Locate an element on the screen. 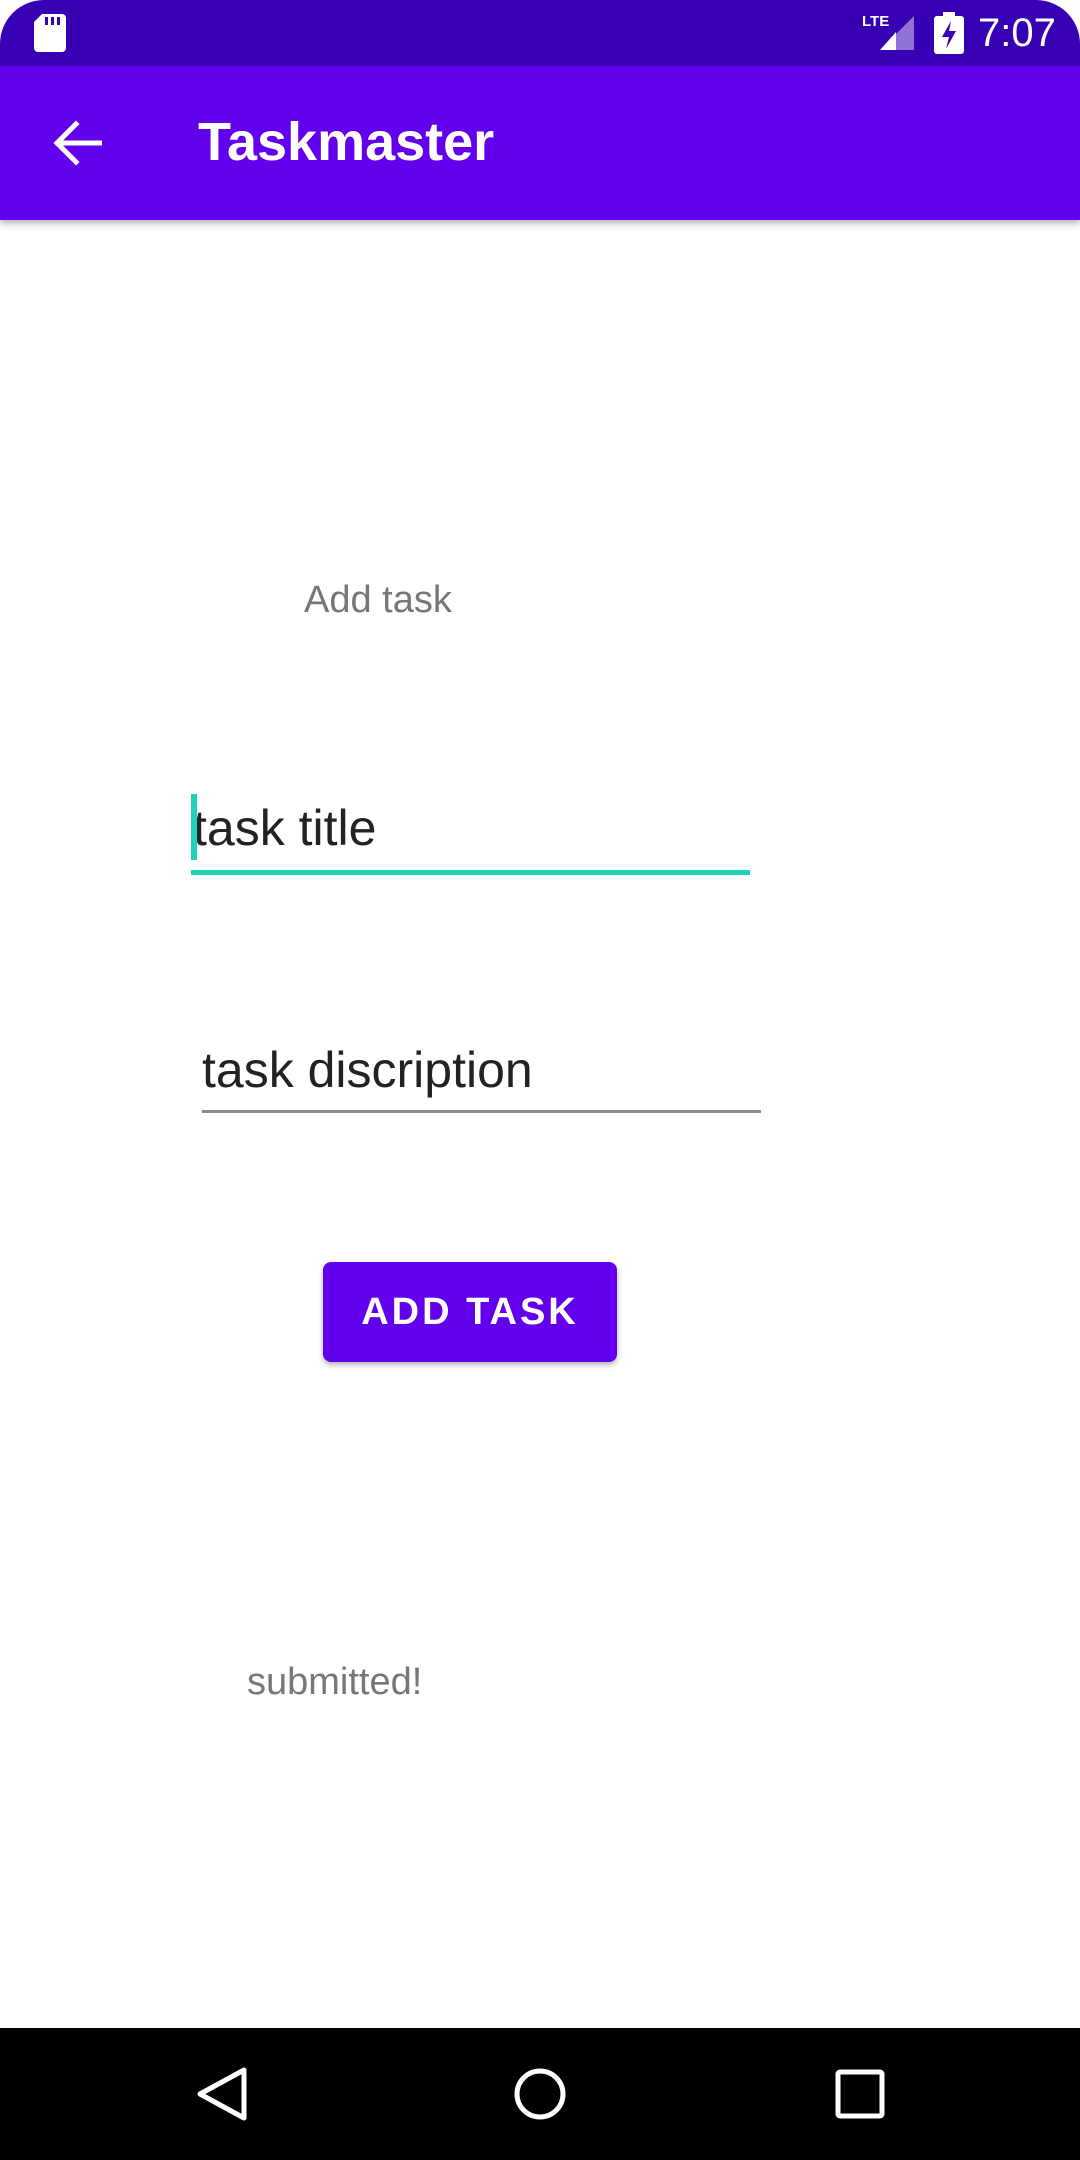  text-cursor is located at coordinates (194, 827).